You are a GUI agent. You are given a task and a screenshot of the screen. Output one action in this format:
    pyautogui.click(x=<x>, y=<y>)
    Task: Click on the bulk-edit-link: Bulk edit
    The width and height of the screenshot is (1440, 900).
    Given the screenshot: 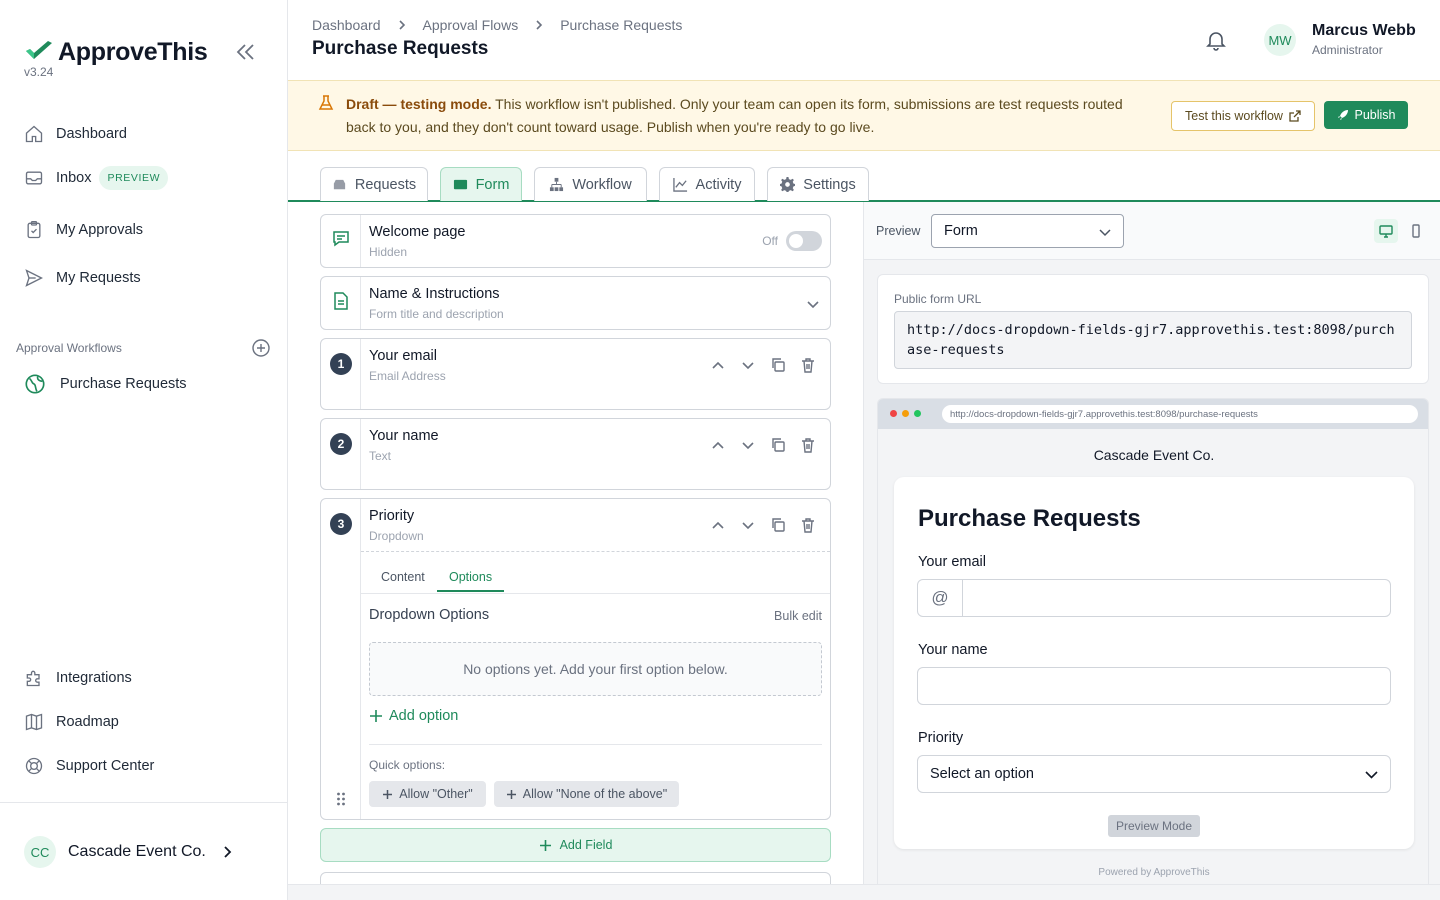 What is the action you would take?
    pyautogui.click(x=798, y=616)
    